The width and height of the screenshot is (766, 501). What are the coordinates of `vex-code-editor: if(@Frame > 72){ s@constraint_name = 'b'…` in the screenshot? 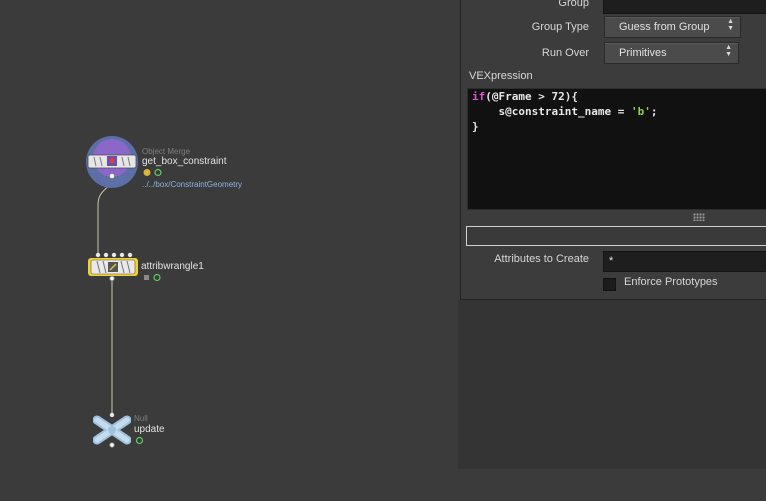 It's located at (616, 149).